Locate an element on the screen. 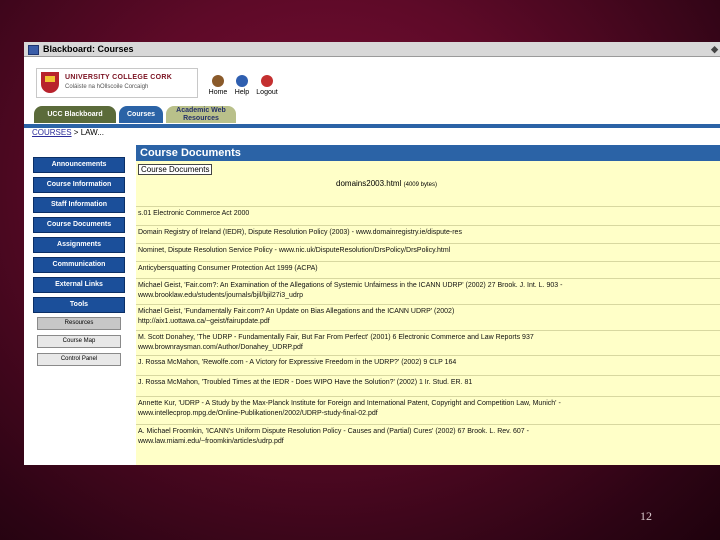 Image resolution: width=720 pixels, height=540 pixels. sub-control-panel: Control Panel is located at coordinates (79, 359).